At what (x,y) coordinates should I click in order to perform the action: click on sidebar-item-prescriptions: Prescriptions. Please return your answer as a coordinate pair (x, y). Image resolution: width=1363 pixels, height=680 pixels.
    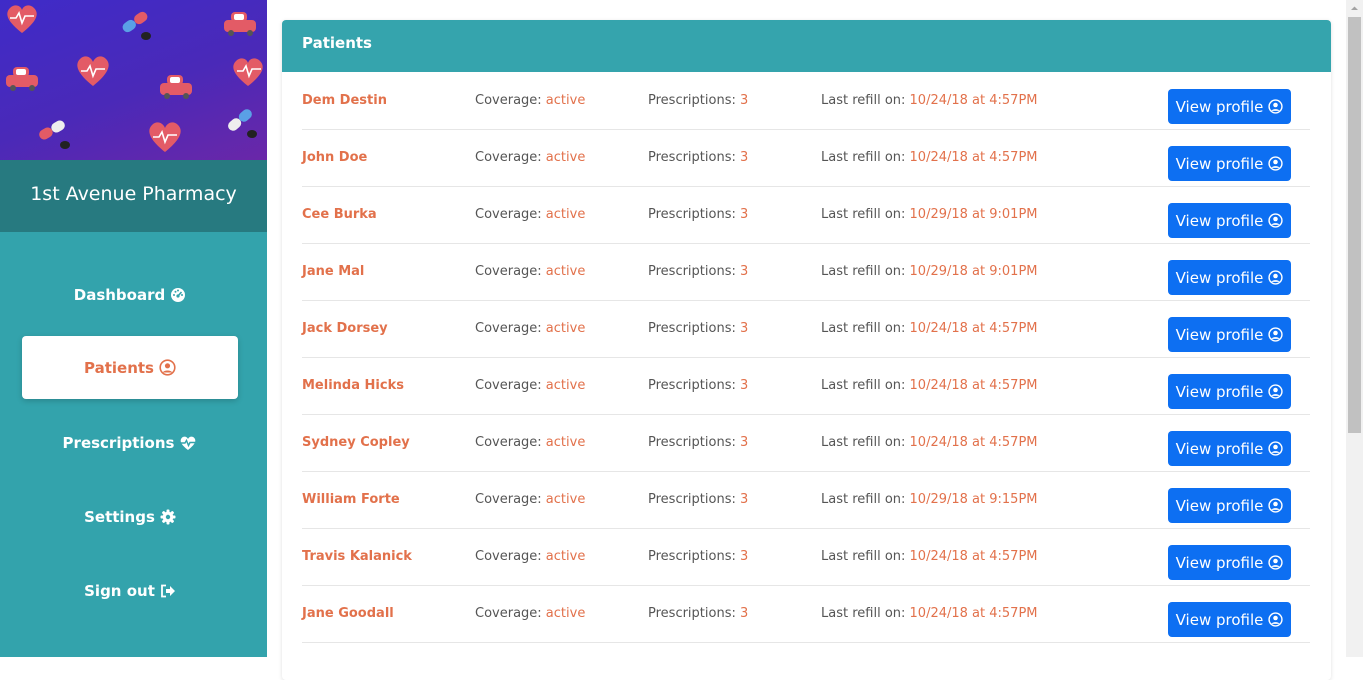
    Looking at the image, I should click on (130, 442).